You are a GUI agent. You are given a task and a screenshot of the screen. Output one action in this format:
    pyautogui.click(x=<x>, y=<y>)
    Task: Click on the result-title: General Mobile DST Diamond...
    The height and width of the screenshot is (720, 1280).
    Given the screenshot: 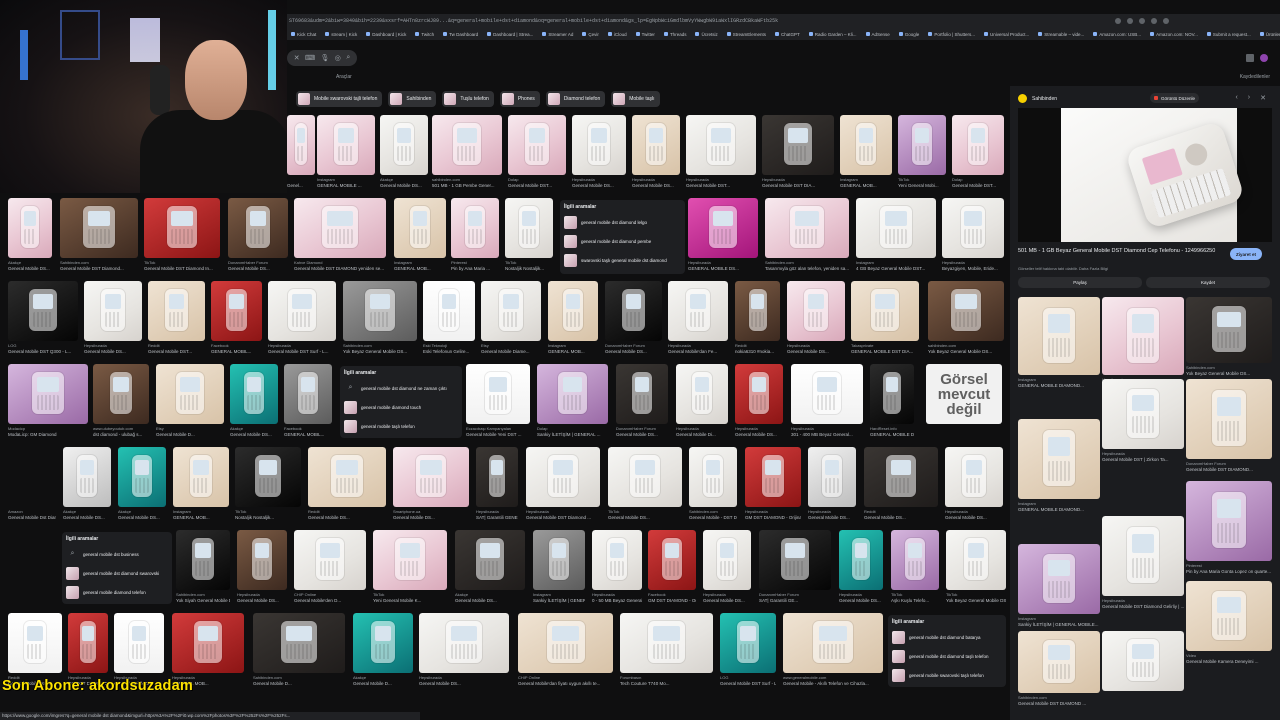 What is the action you would take?
    pyautogui.click(x=99, y=268)
    